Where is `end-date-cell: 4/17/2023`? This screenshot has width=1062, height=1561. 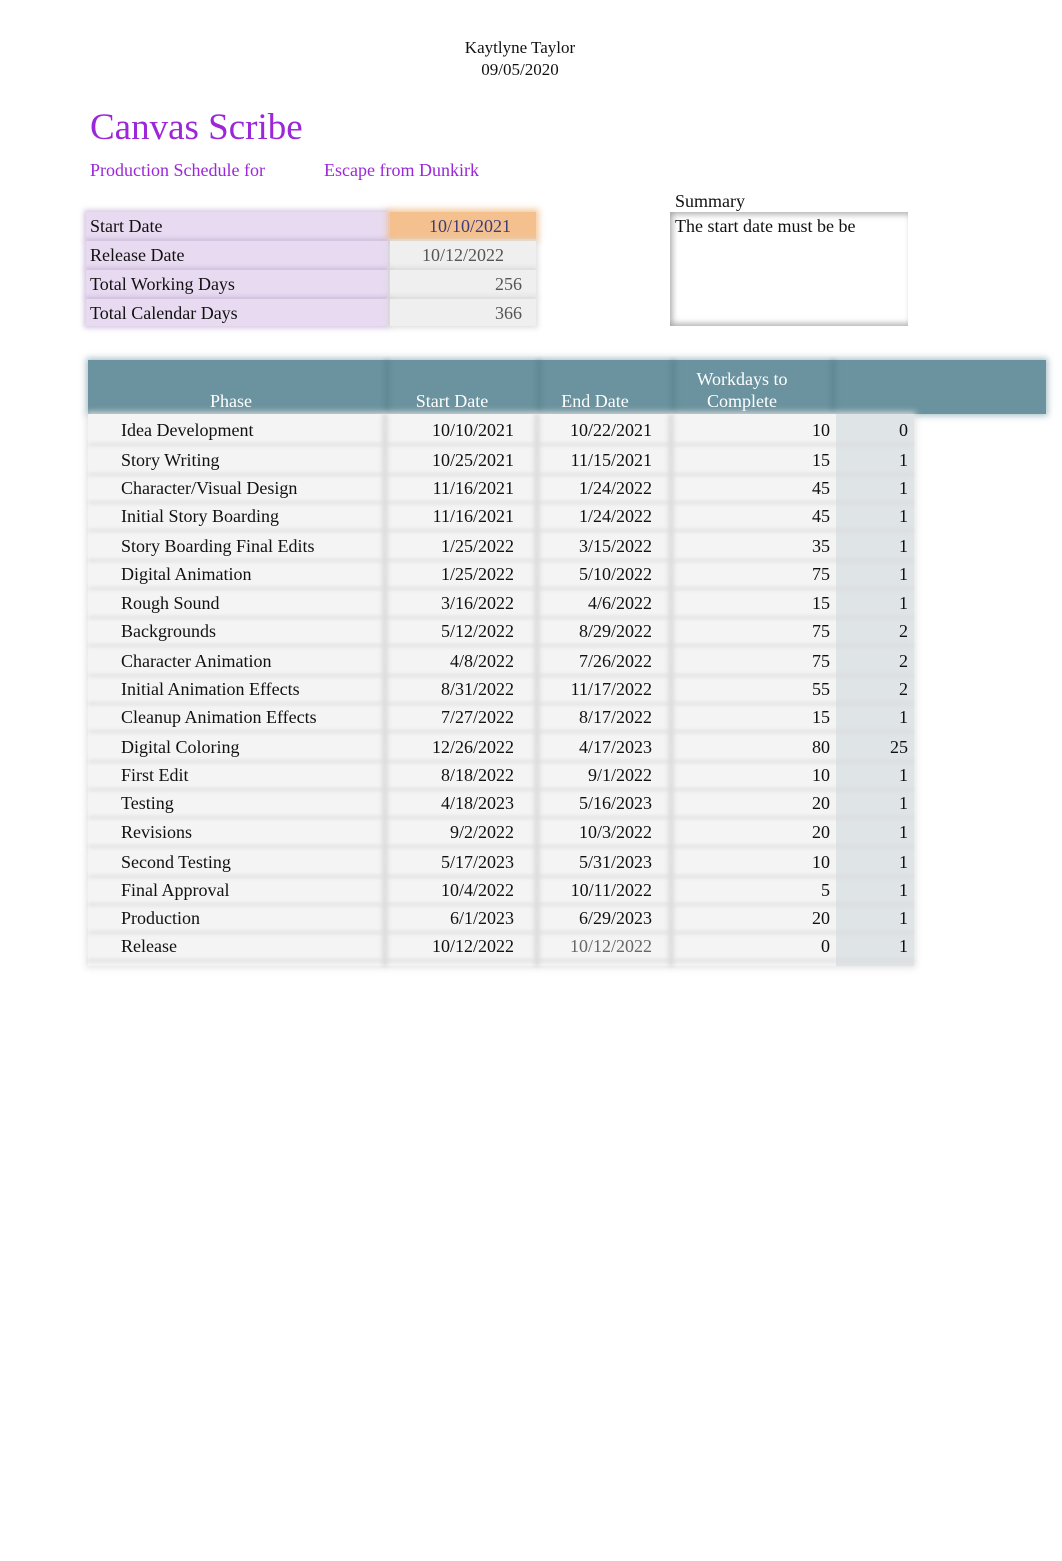 end-date-cell: 4/17/2023 is located at coordinates (595, 747).